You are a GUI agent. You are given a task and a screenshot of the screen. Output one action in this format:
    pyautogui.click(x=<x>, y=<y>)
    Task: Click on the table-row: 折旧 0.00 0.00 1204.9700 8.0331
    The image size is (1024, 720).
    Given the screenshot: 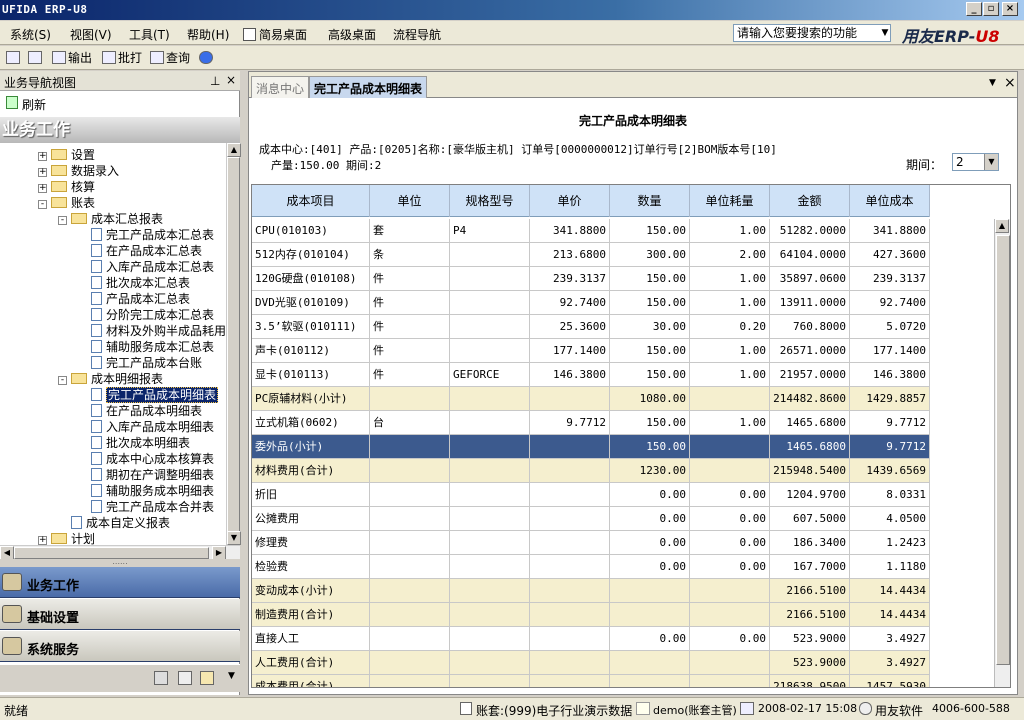 What is the action you would take?
    pyautogui.click(x=591, y=495)
    